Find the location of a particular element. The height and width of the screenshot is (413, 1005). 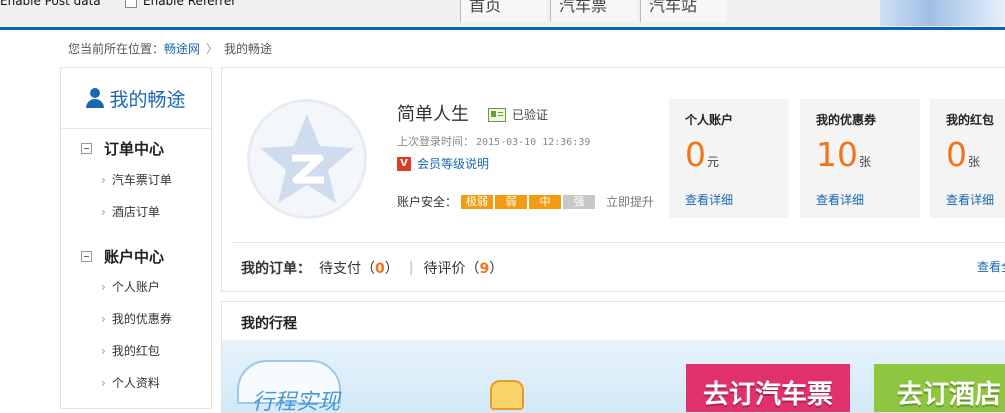

pending-payment-count: 0 is located at coordinates (380, 269).